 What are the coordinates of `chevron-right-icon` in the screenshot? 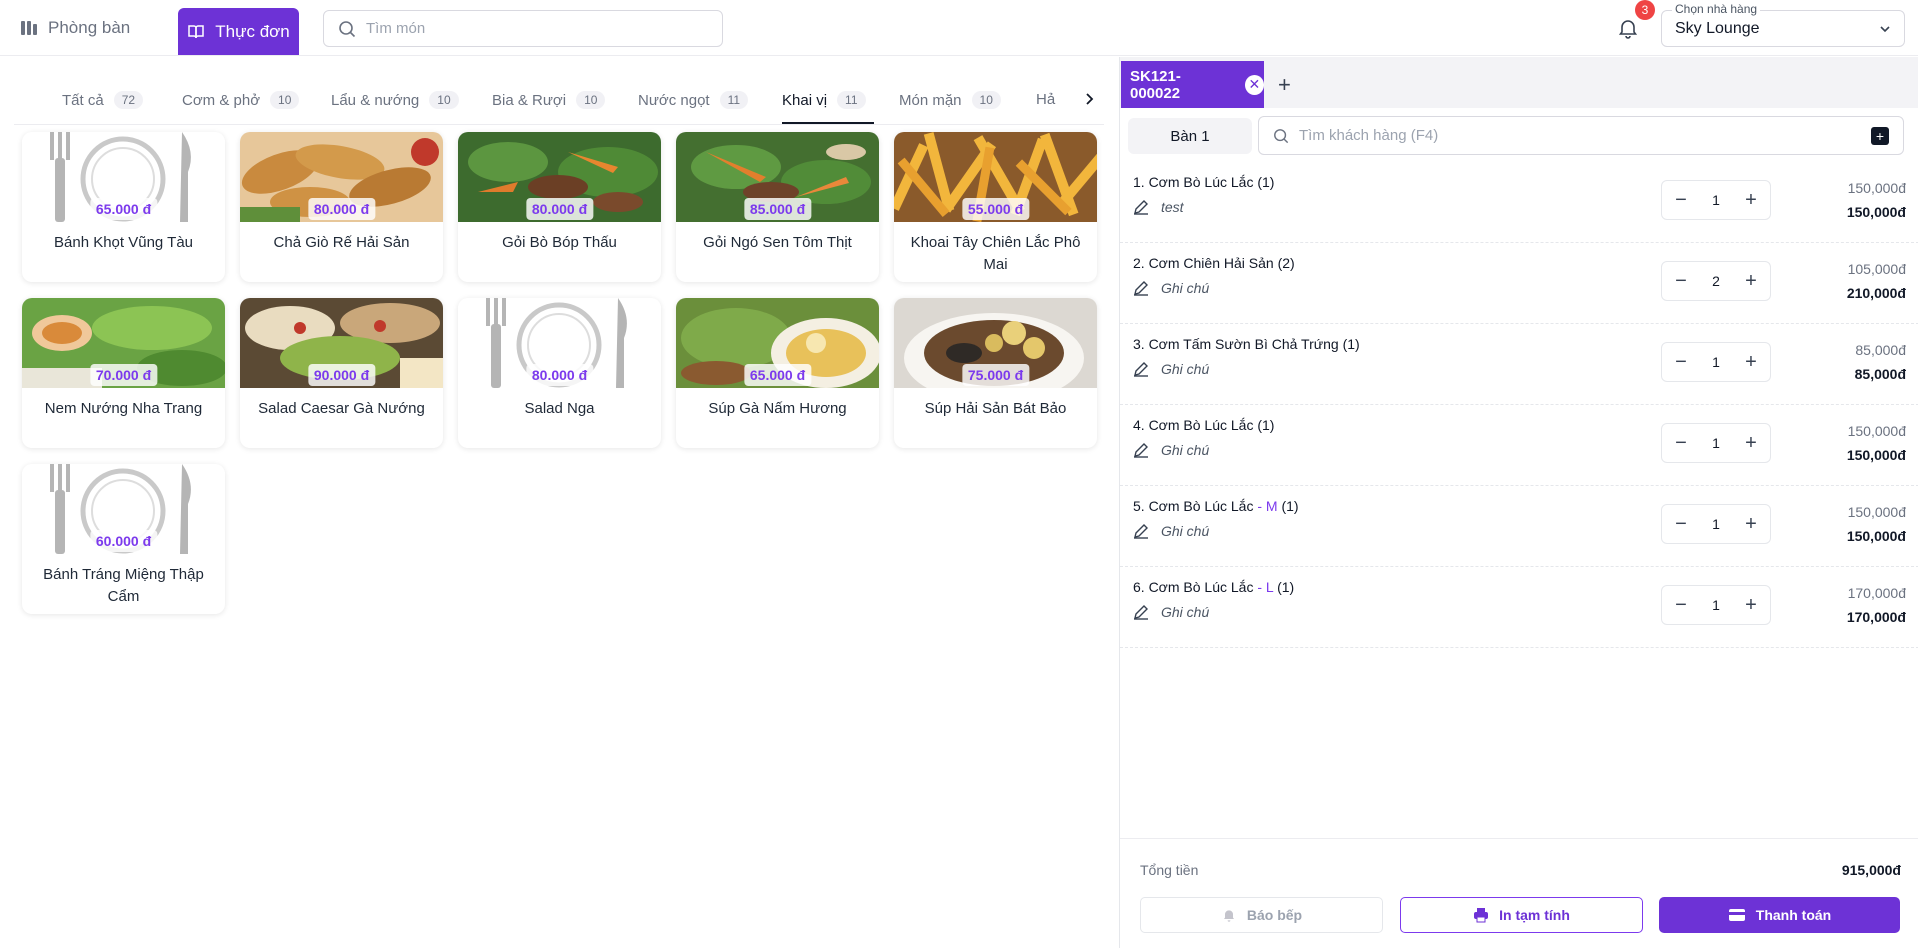 It's located at (1089, 99).